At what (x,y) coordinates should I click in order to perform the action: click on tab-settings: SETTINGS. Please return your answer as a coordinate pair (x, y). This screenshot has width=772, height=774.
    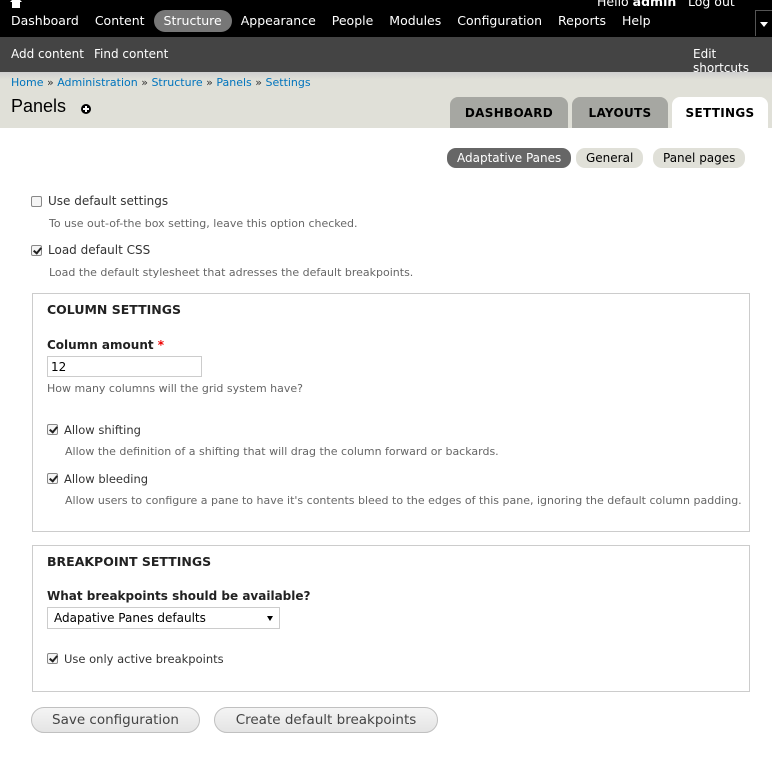
    Looking at the image, I should click on (720, 112).